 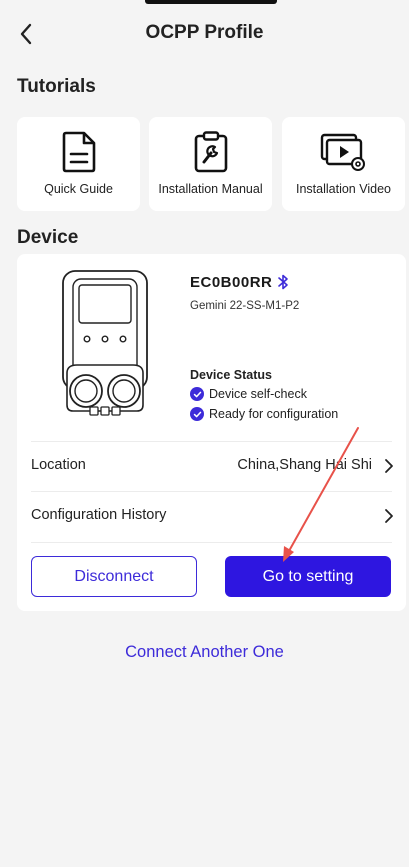 What do you see at coordinates (48, 237) in the screenshot?
I see `device-section-title: Device` at bounding box center [48, 237].